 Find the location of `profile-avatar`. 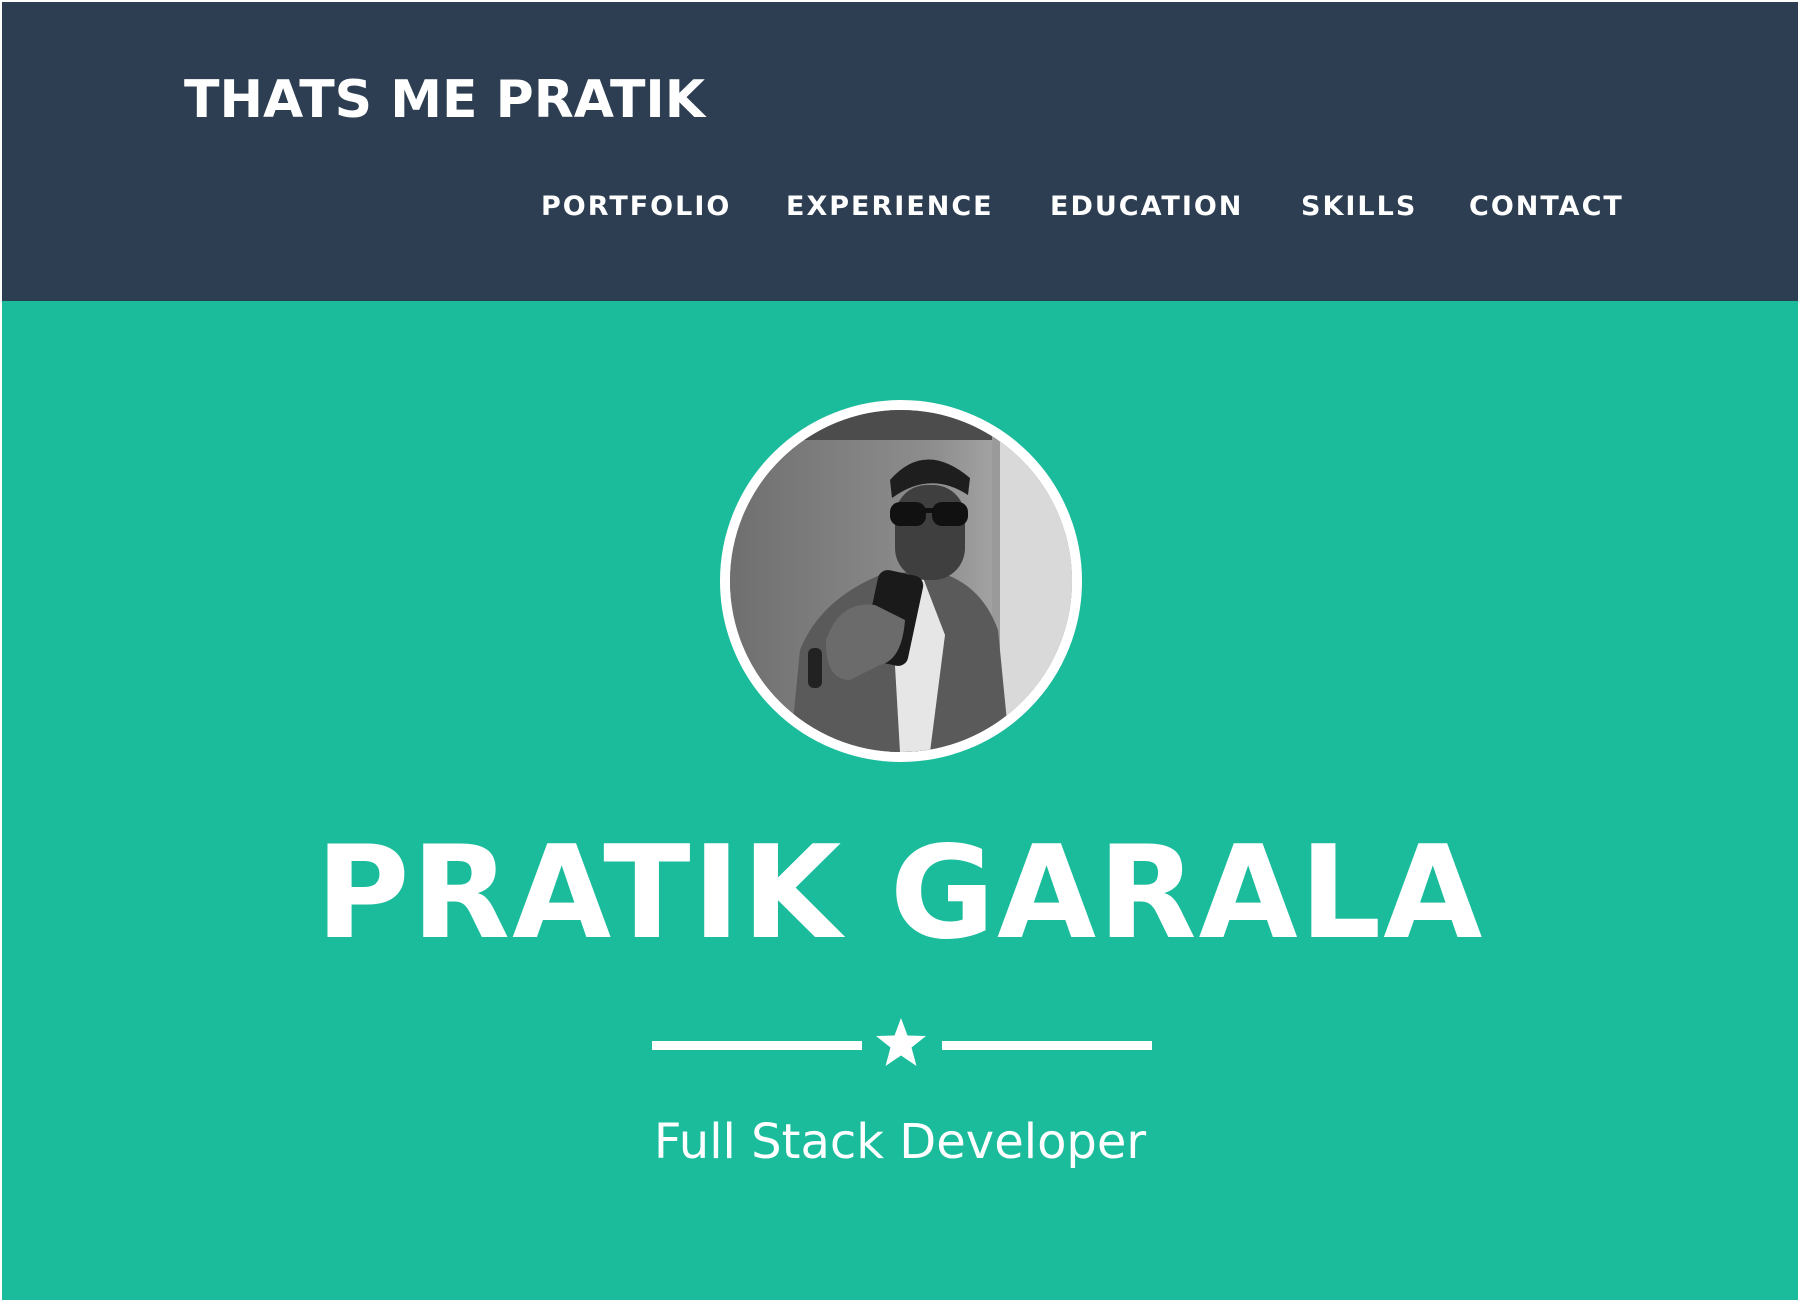

profile-avatar is located at coordinates (901, 581).